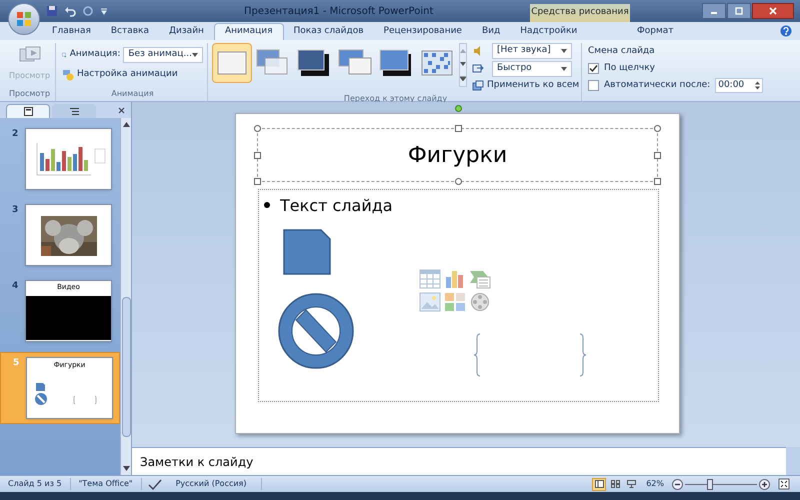 The width and height of the screenshot is (800, 500). What do you see at coordinates (132, 94) in the screenshot?
I see `group-label: Анимация` at bounding box center [132, 94].